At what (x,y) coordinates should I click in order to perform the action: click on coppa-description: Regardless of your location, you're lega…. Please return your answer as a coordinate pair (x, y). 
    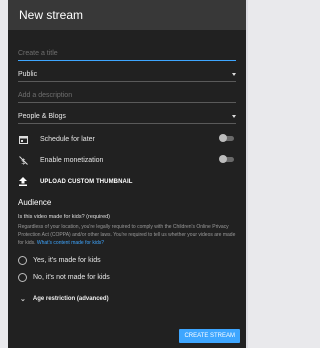
    Looking at the image, I should click on (127, 235).